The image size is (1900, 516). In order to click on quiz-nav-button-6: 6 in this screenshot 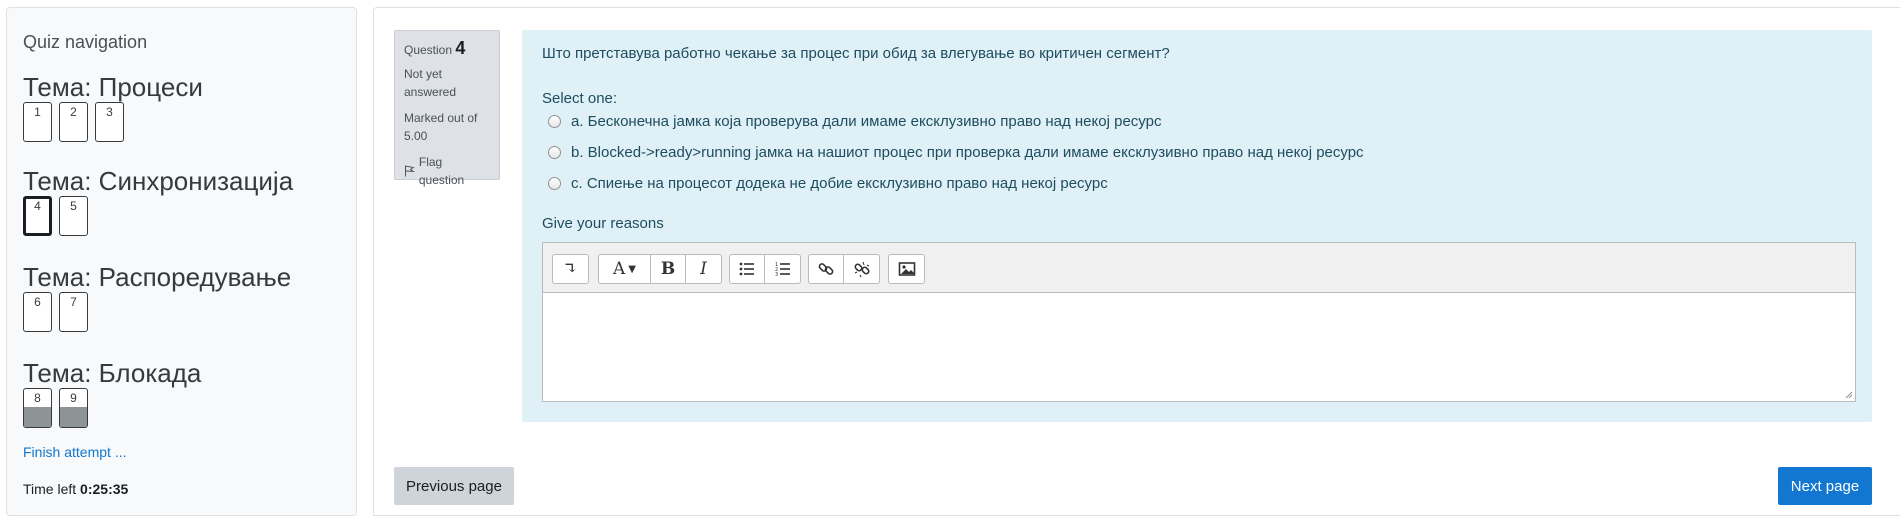, I will do `click(37, 312)`.